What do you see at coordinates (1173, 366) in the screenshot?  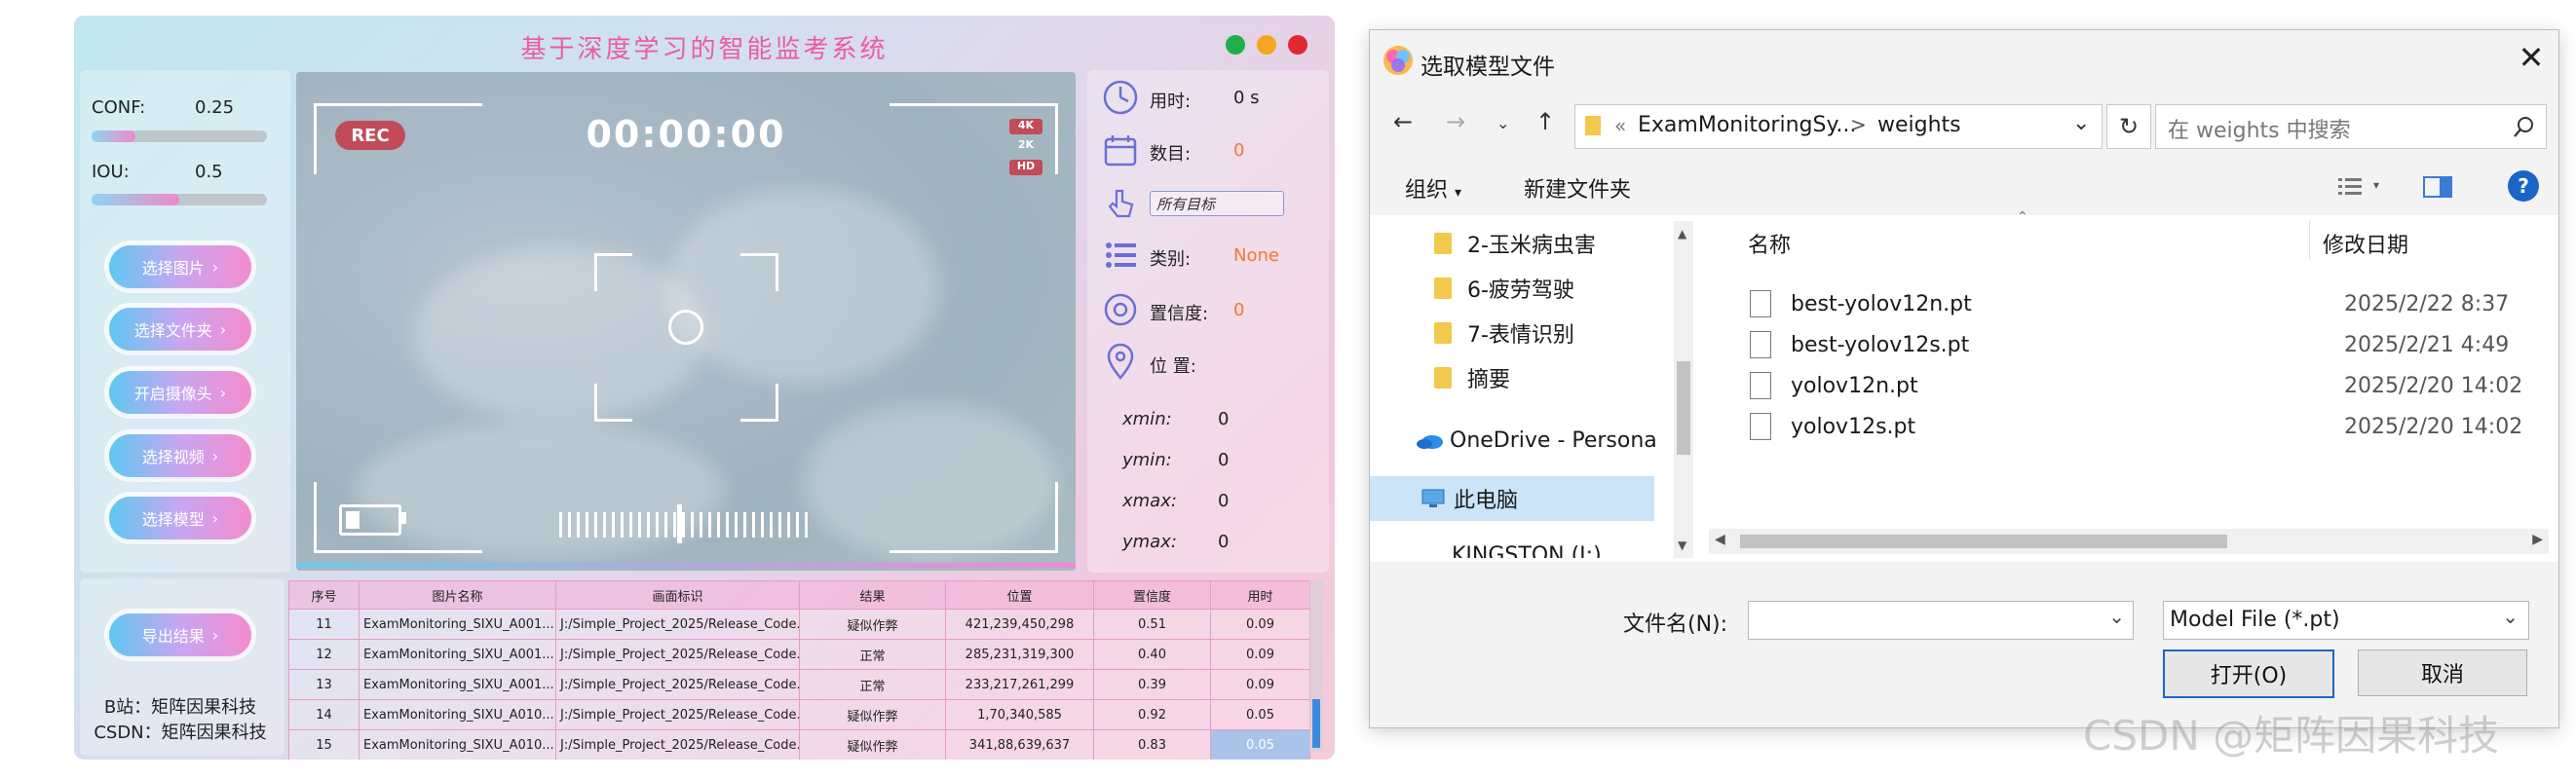 I see `position-label: 位 置:` at bounding box center [1173, 366].